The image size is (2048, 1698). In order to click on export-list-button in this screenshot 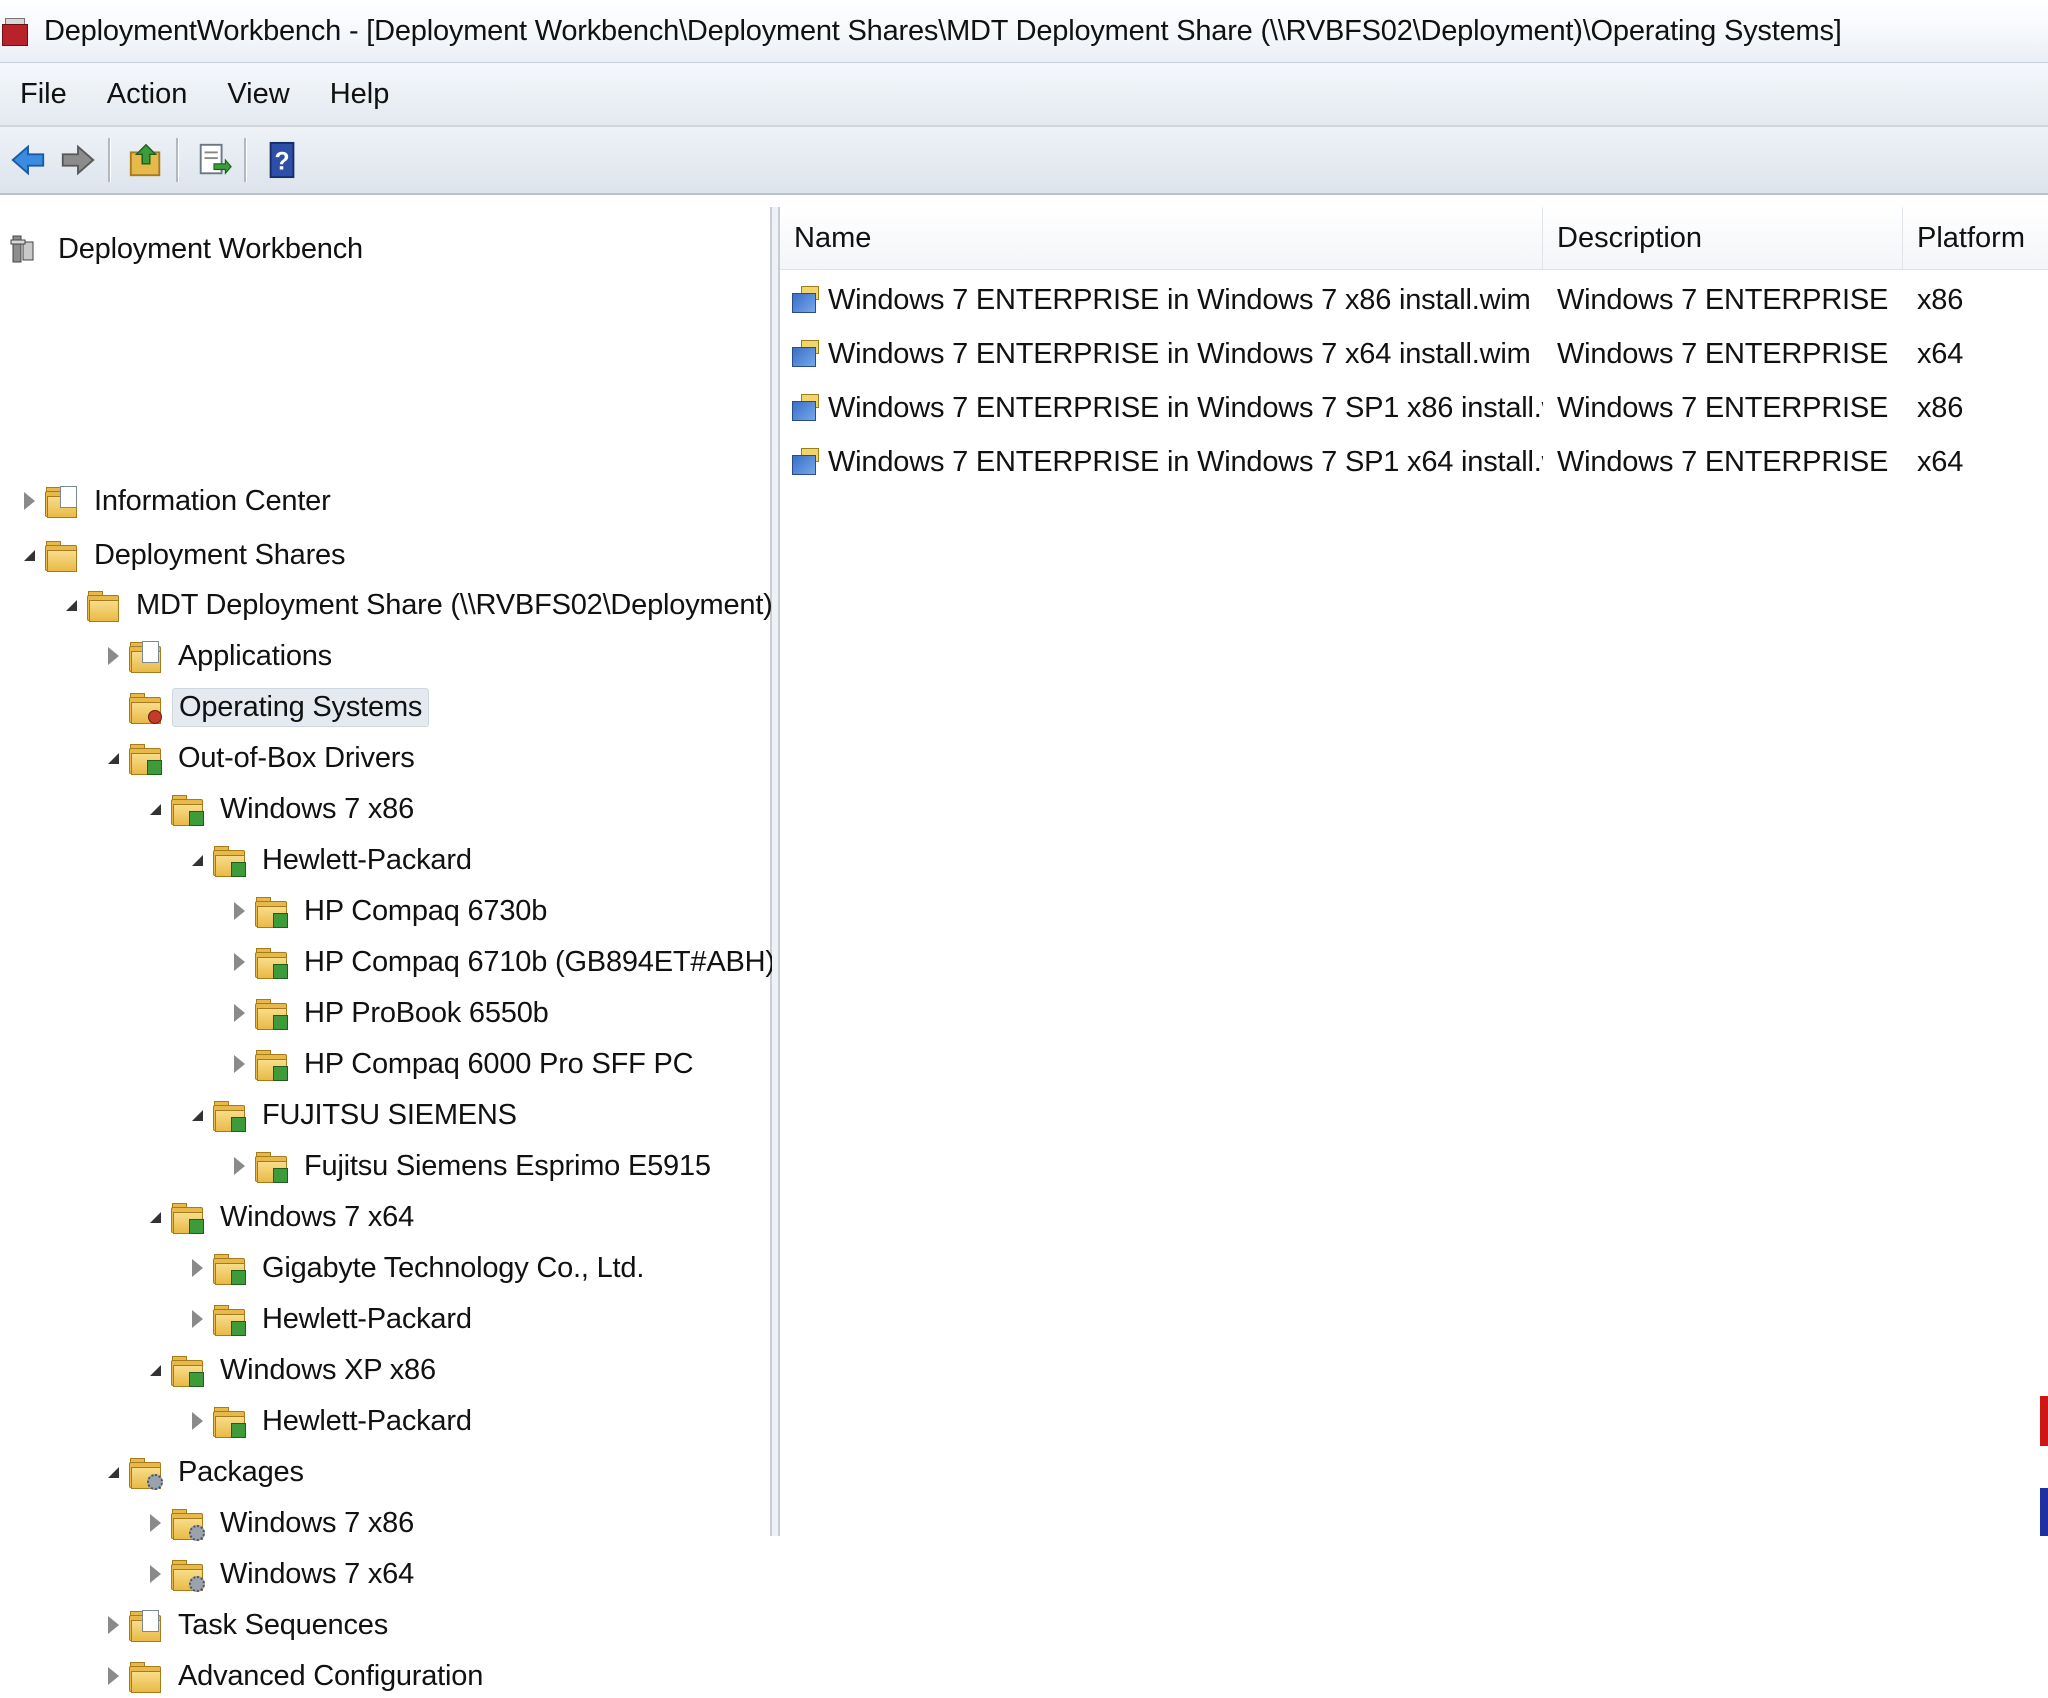, I will do `click(214, 160)`.